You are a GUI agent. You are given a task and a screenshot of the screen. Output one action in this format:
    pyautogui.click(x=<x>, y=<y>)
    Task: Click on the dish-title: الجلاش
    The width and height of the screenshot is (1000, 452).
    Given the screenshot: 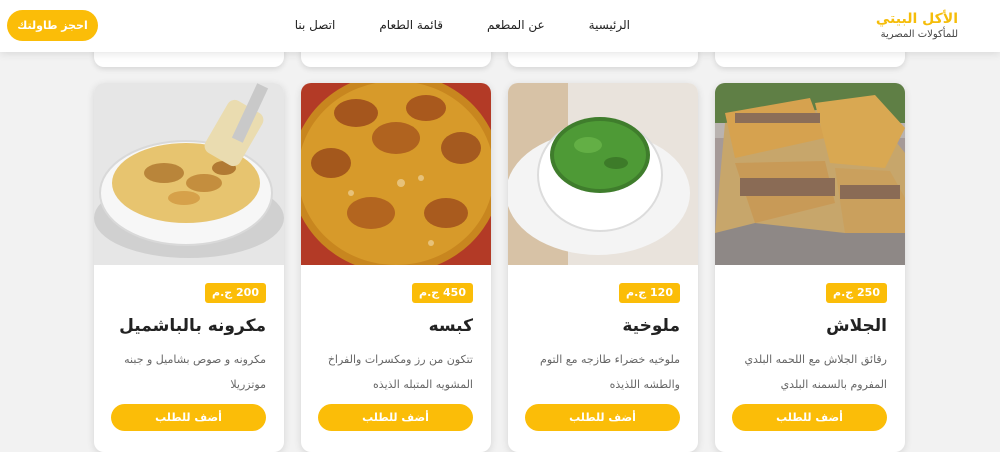 What is the action you would take?
    pyautogui.click(x=856, y=326)
    